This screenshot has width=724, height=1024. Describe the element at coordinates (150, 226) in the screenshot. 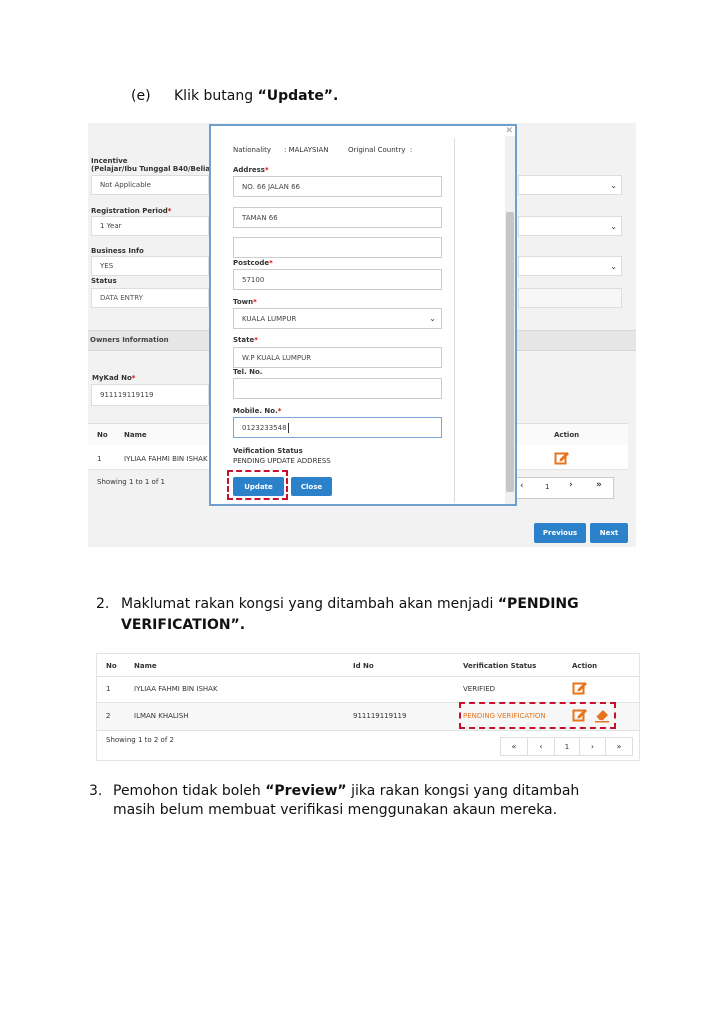

I see `reg-period-select: 1 Year` at that location.